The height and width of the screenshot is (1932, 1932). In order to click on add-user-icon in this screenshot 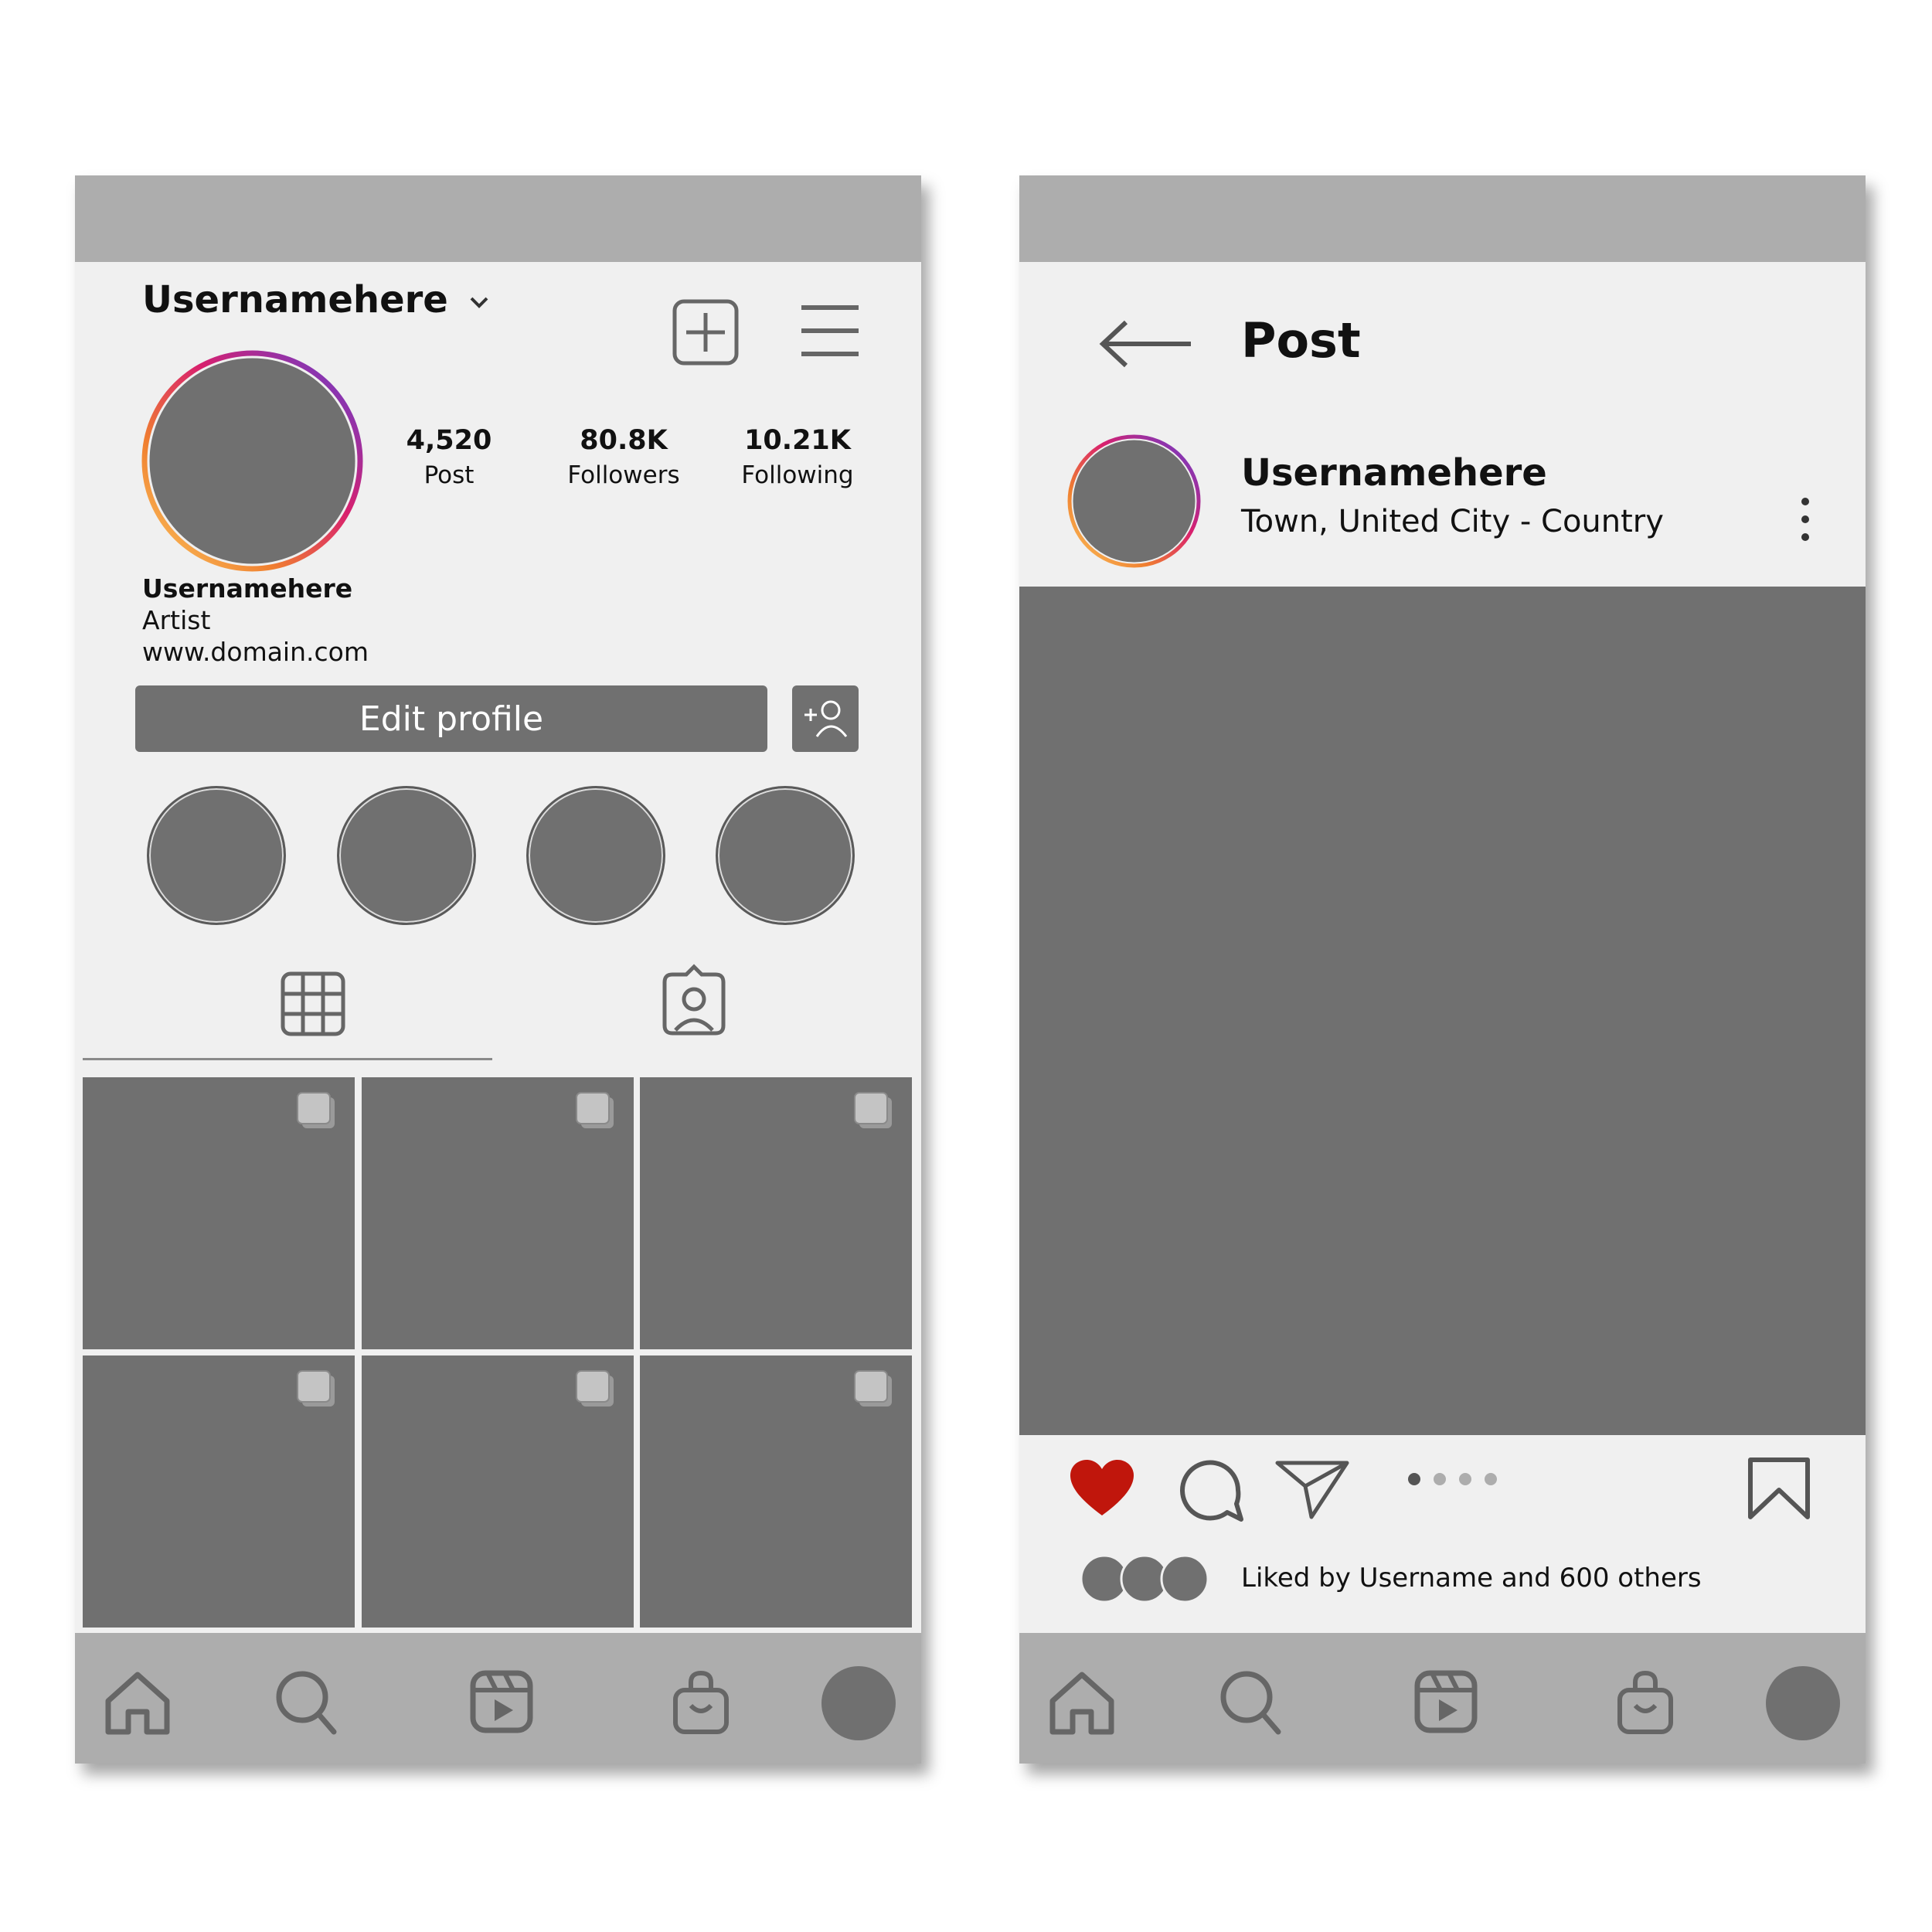, I will do `click(826, 719)`.